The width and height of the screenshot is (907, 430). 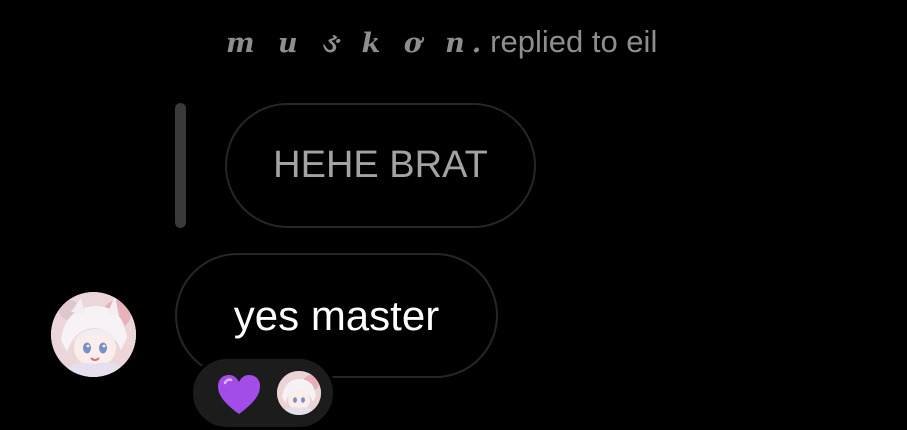 I want to click on reactor-avatar, so click(x=299, y=393).